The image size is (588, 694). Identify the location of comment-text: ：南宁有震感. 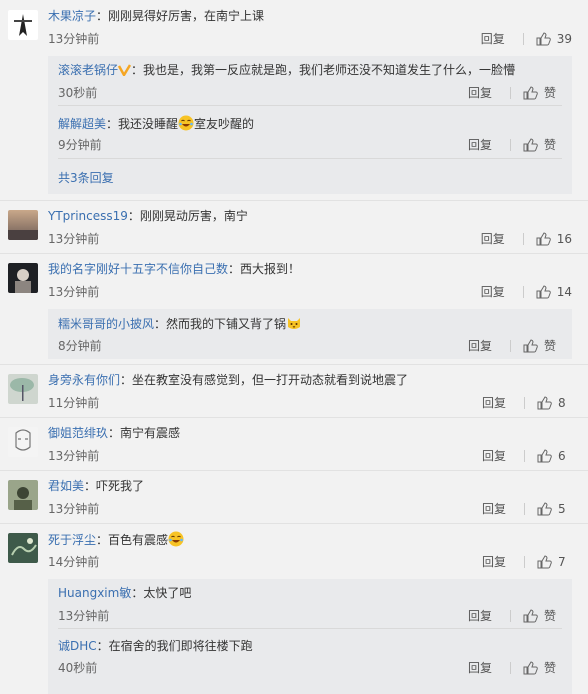
(144, 433).